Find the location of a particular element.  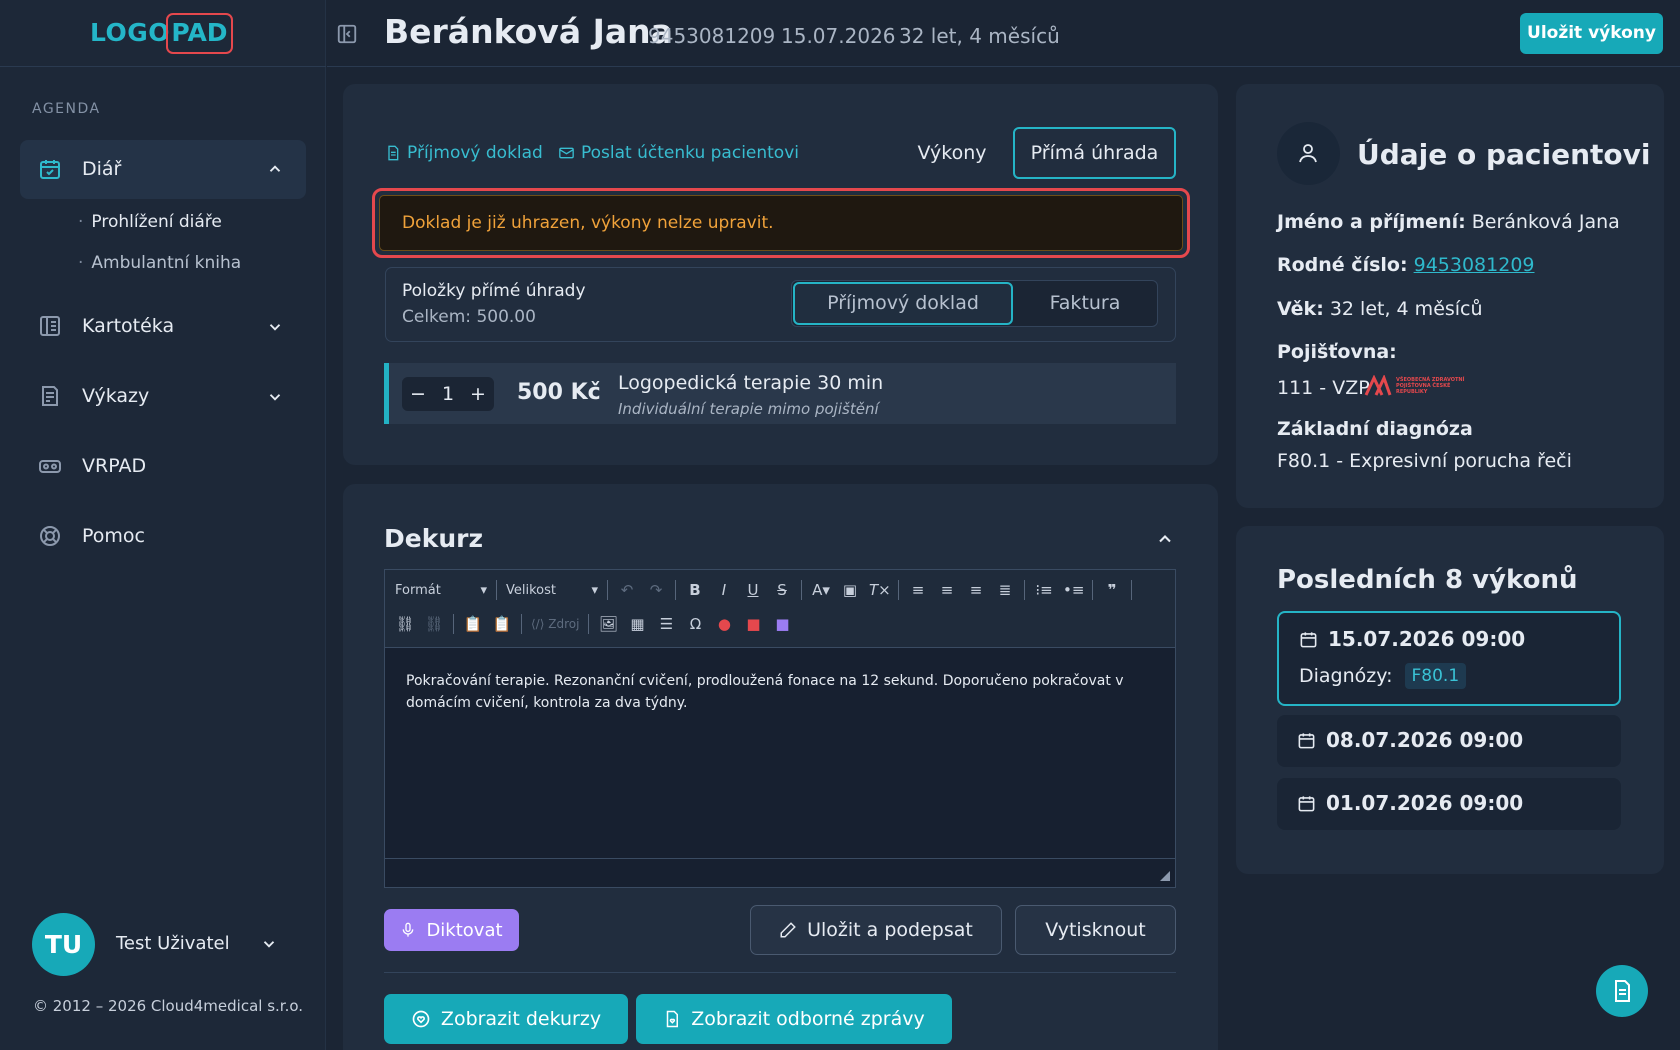

receipt-link-label: Příjmový doklad is located at coordinates (475, 153).